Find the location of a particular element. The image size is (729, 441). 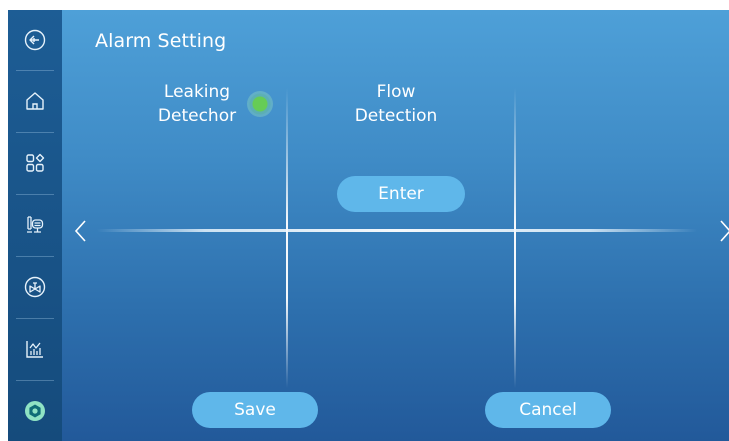

chart-icon is located at coordinates (34, 349).